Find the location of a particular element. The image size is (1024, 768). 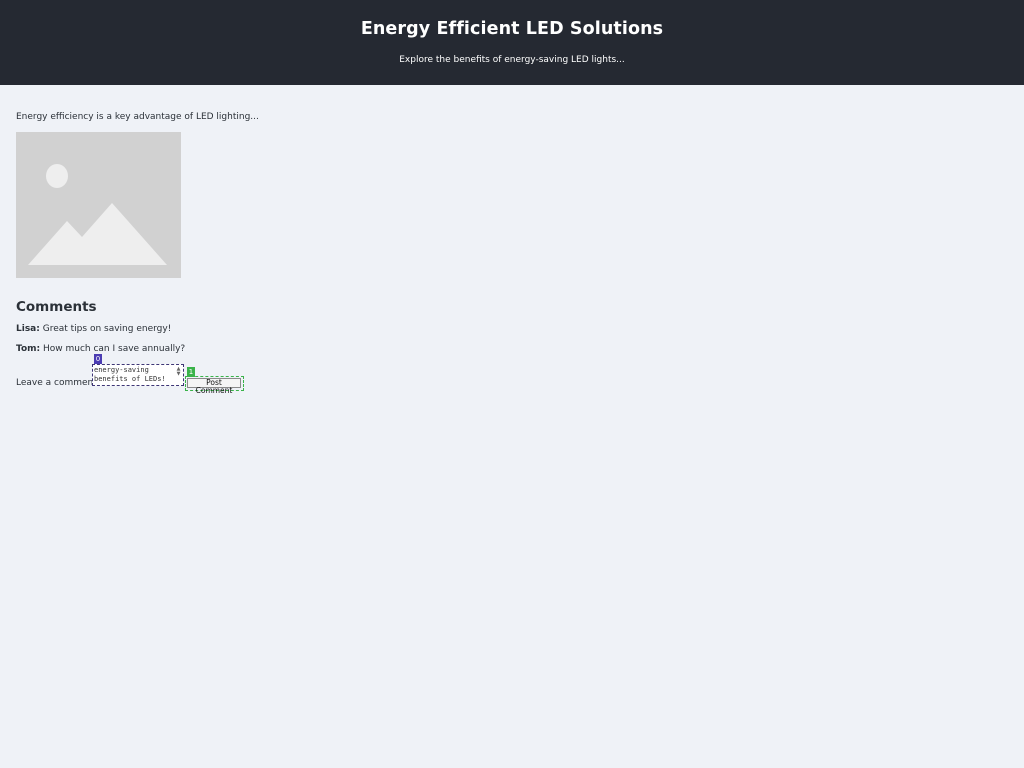

image-placeholder is located at coordinates (98, 205).